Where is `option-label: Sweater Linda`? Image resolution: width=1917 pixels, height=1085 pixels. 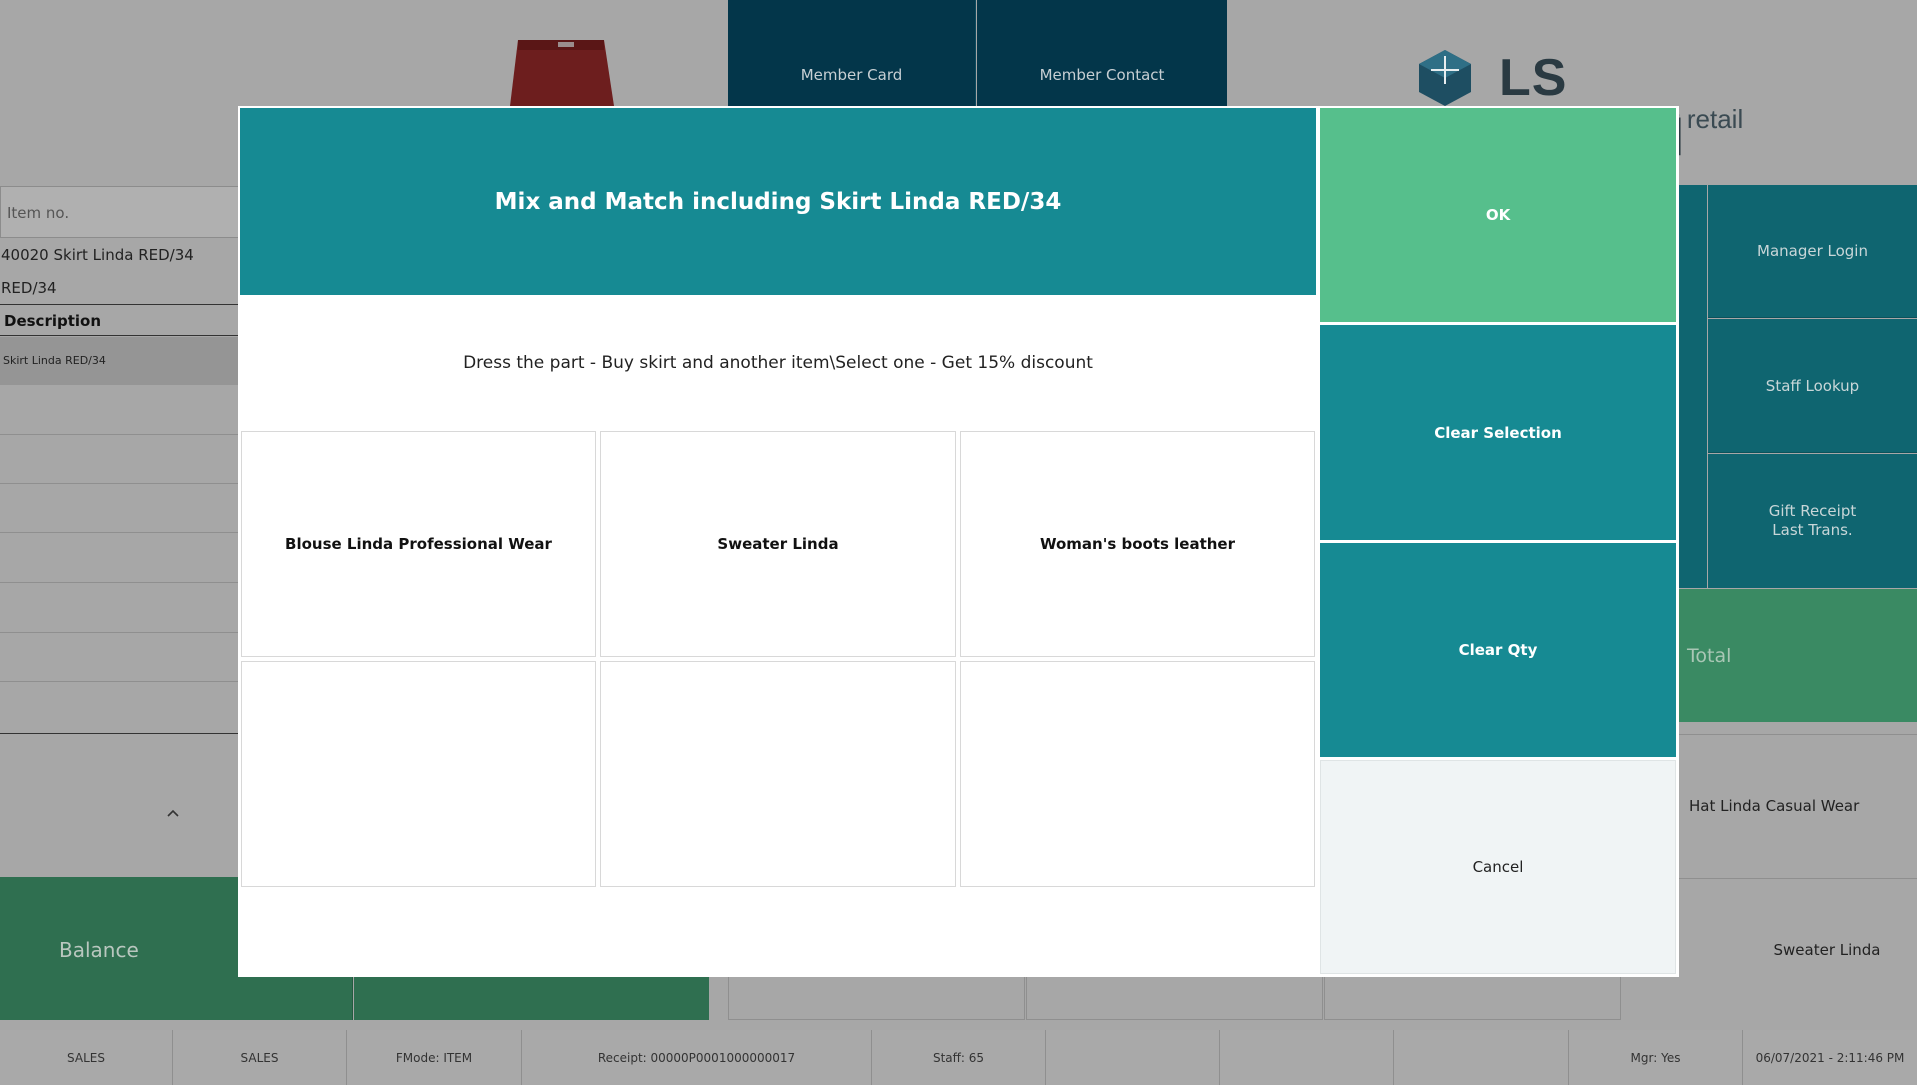
option-label: Sweater Linda is located at coordinates (778, 544).